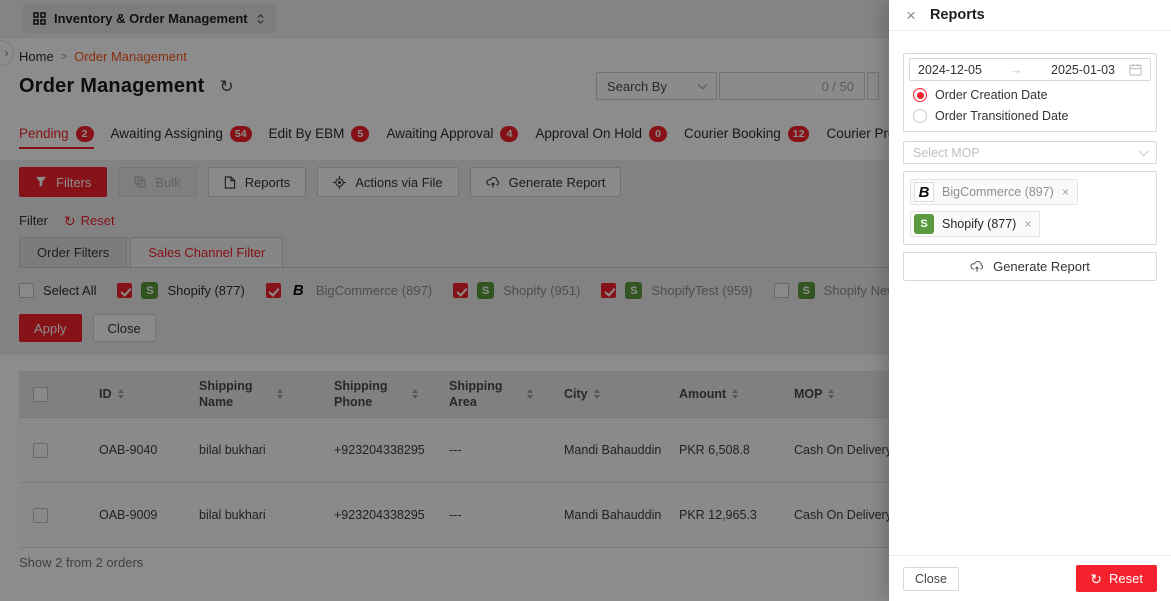 This screenshot has width=1171, height=601. What do you see at coordinates (1030, 15) in the screenshot?
I see `drawer-header: × Reports` at bounding box center [1030, 15].